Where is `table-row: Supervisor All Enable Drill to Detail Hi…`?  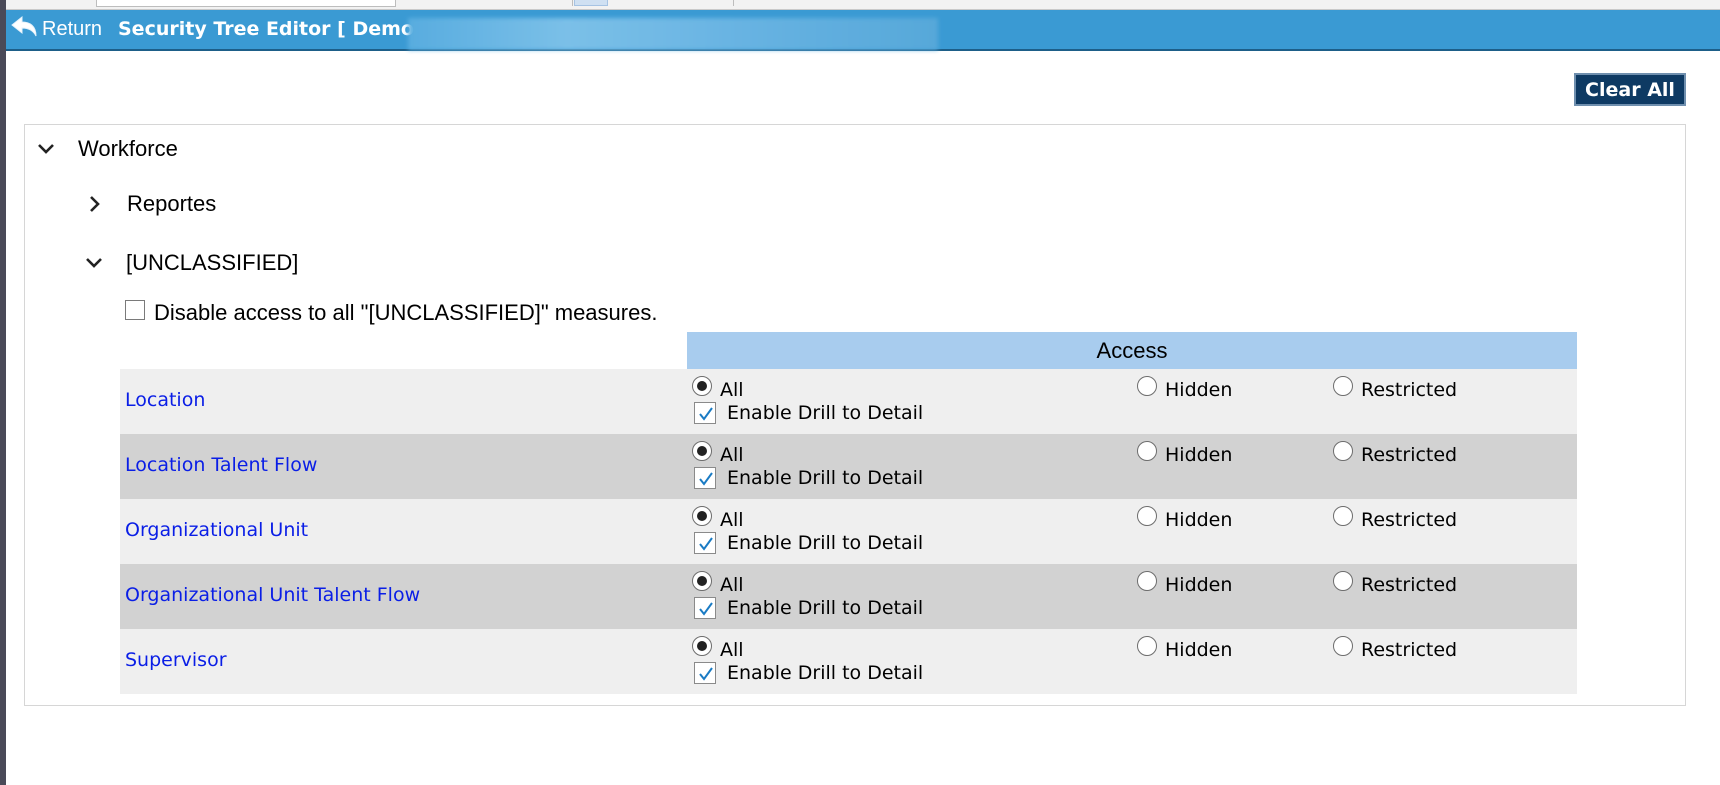
table-row: Supervisor All Enable Drill to Detail Hi… is located at coordinates (848, 661).